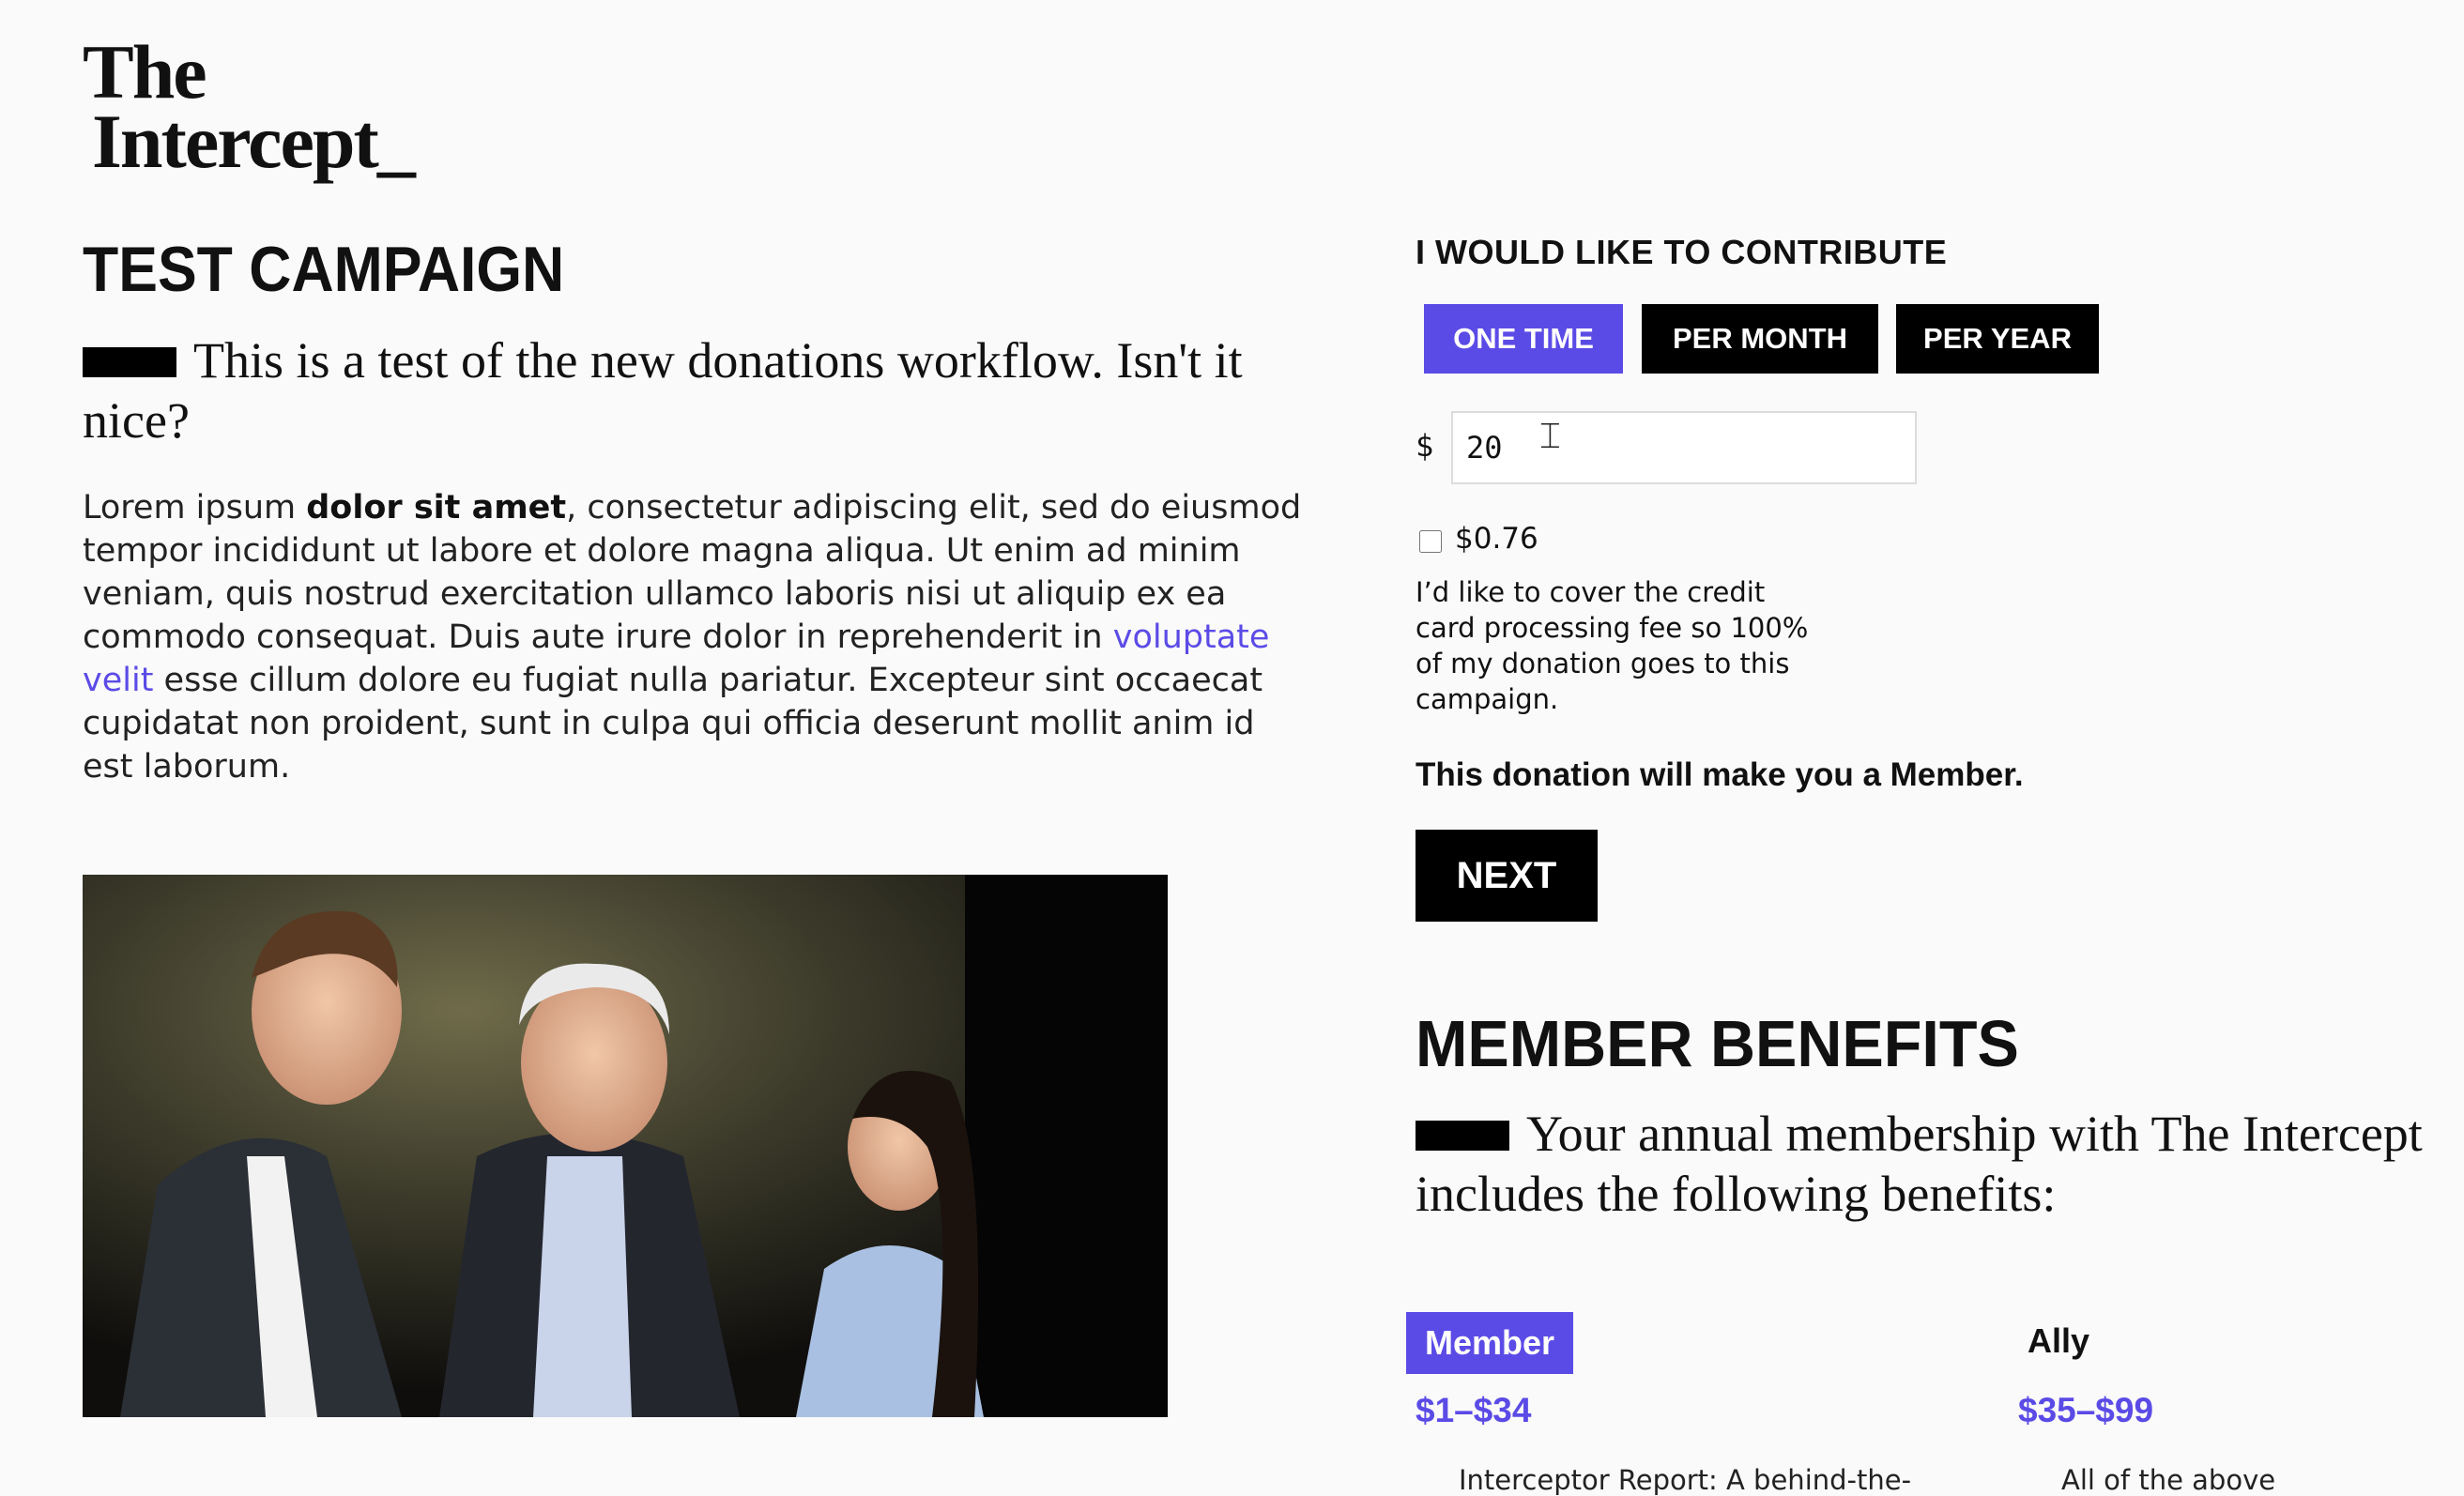 The height and width of the screenshot is (1496, 2464). I want to click on frequency-one-time-button: ONE TIME, so click(1524, 339).